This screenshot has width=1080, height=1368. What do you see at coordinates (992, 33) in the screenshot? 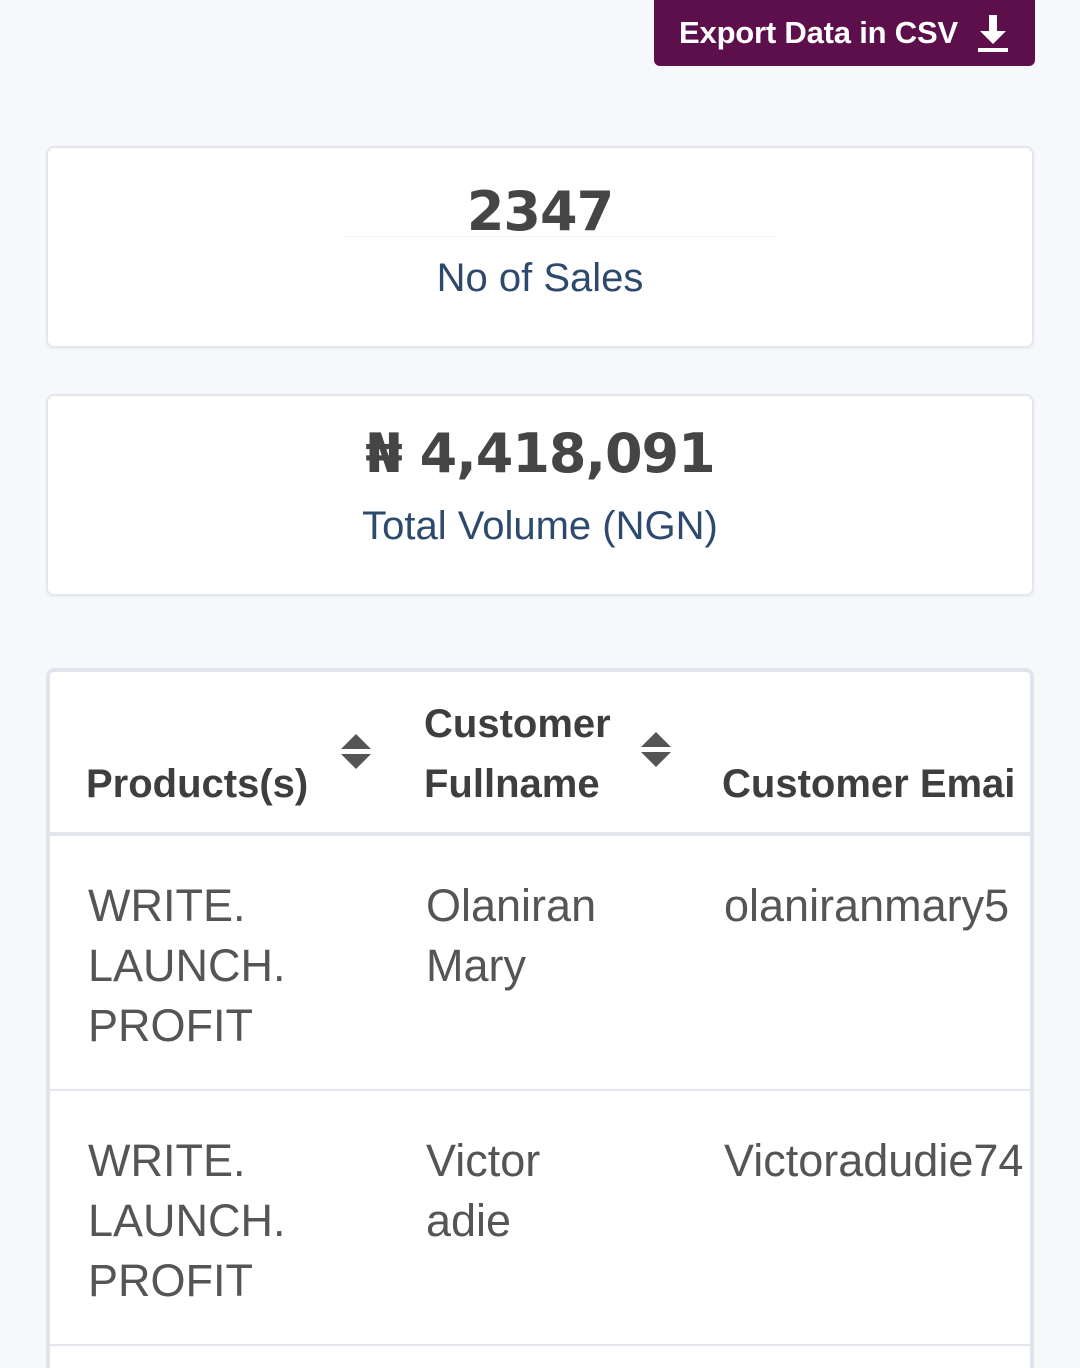
I see `download-icon` at bounding box center [992, 33].